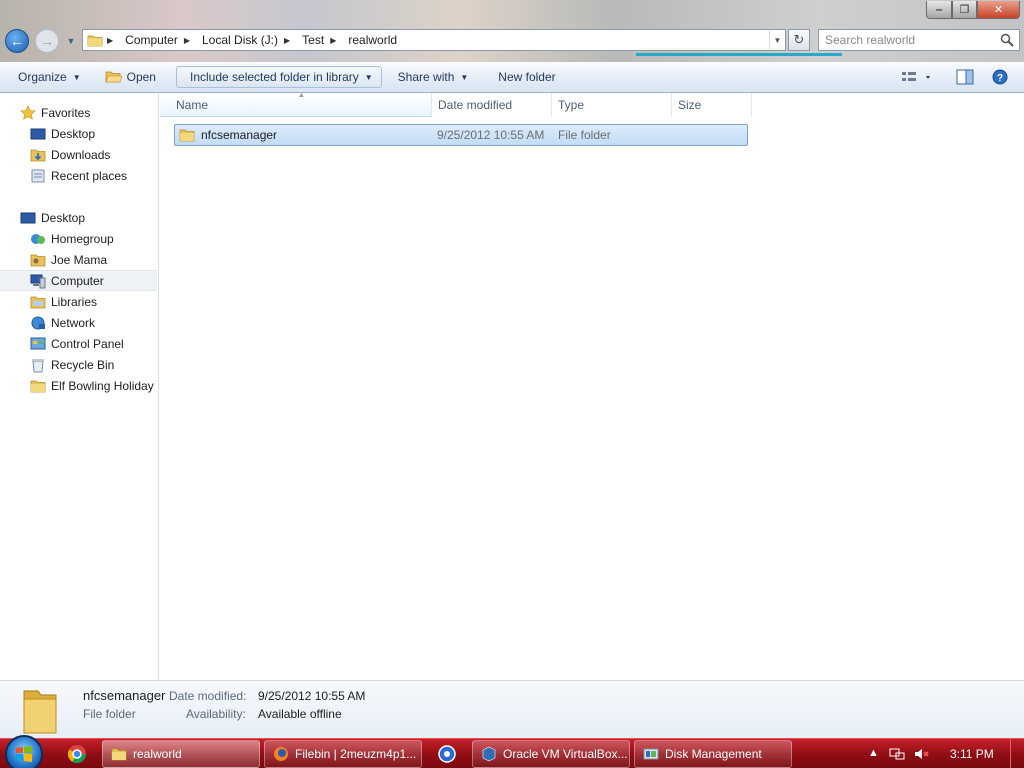 Image resolution: width=1024 pixels, height=768 pixels. What do you see at coordinates (78, 301) in the screenshot?
I see `nav-libraries: Libraries` at bounding box center [78, 301].